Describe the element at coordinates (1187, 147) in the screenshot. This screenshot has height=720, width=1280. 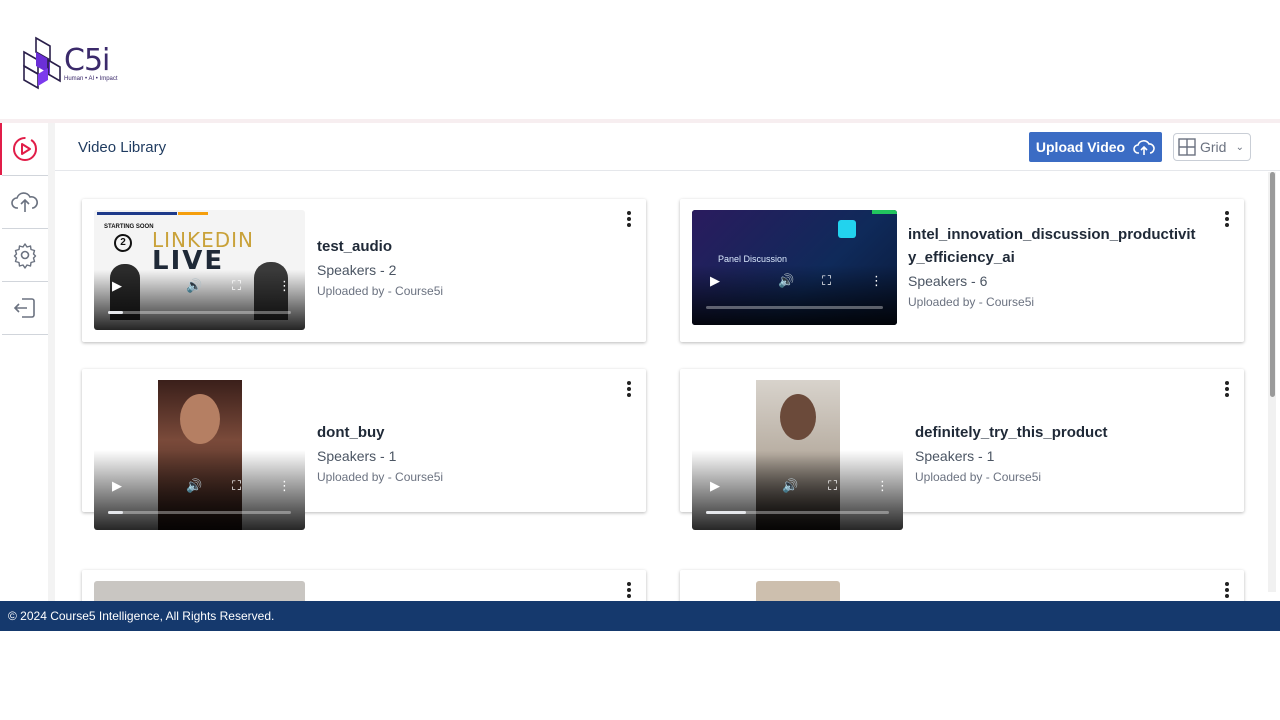
I see `grid-icon` at that location.